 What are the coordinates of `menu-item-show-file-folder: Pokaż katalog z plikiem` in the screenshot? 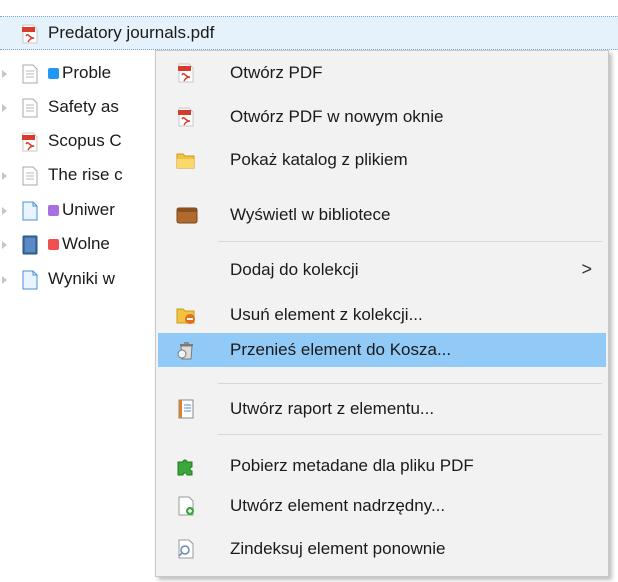 It's located at (382, 160).